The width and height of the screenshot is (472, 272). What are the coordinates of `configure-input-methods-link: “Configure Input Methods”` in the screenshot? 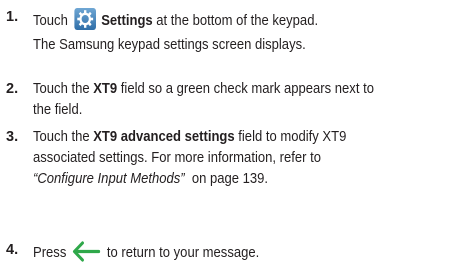 It's located at (109, 179).